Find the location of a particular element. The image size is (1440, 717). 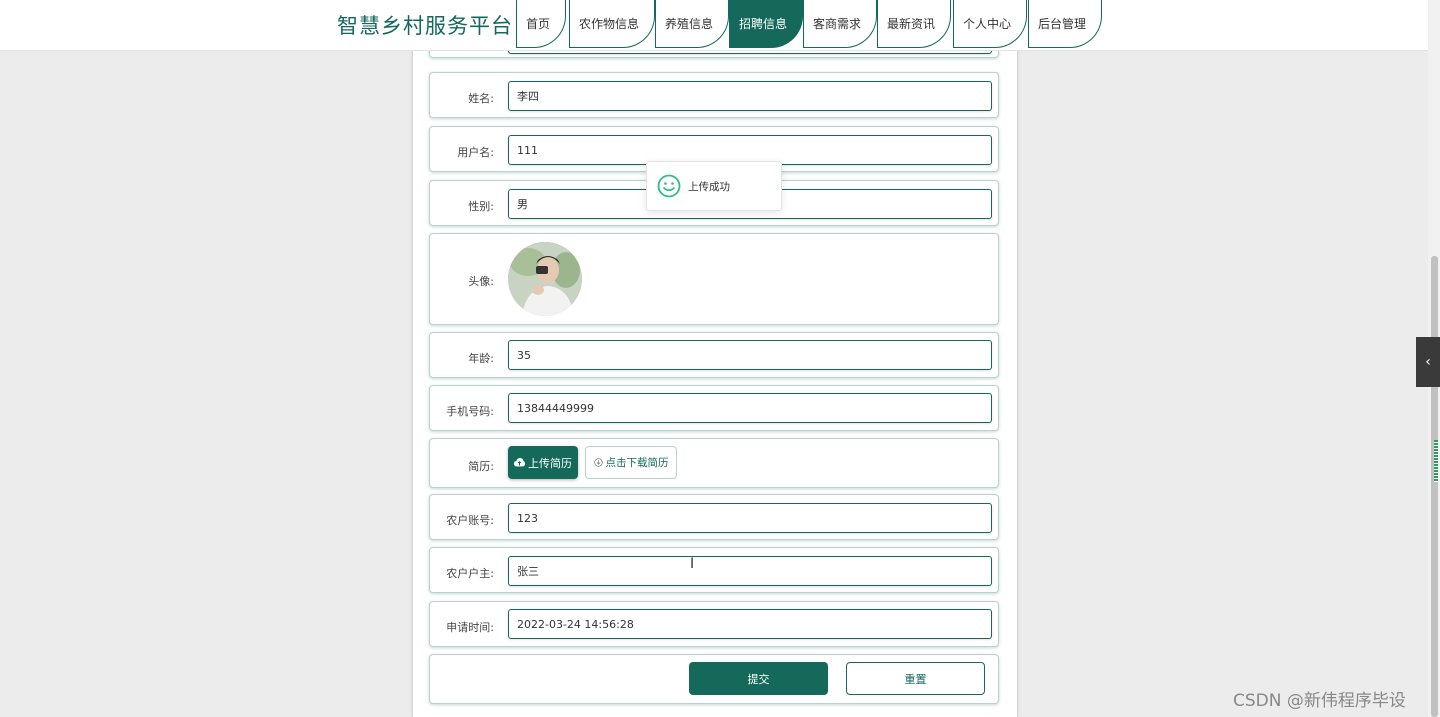

scrollbar-thumb is located at coordinates (1434, 486).